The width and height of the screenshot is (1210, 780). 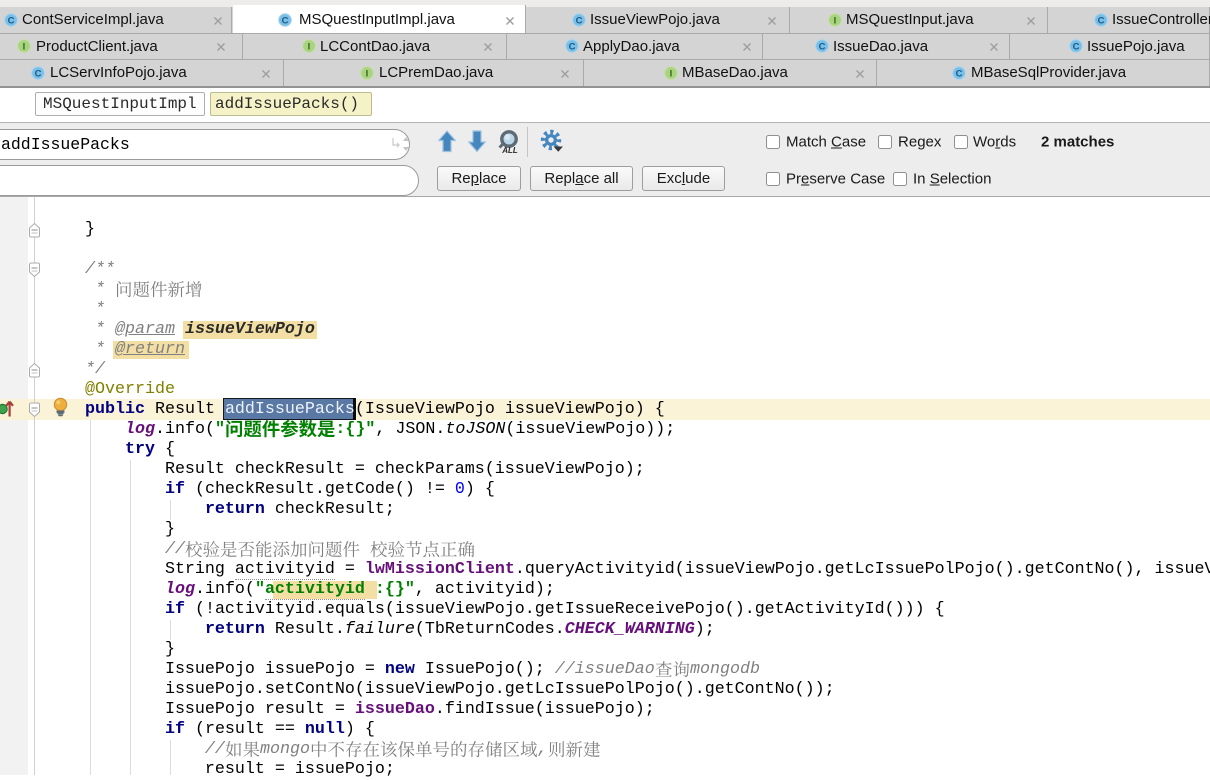 What do you see at coordinates (509, 150) in the screenshot?
I see `svg-text: ALL` at bounding box center [509, 150].